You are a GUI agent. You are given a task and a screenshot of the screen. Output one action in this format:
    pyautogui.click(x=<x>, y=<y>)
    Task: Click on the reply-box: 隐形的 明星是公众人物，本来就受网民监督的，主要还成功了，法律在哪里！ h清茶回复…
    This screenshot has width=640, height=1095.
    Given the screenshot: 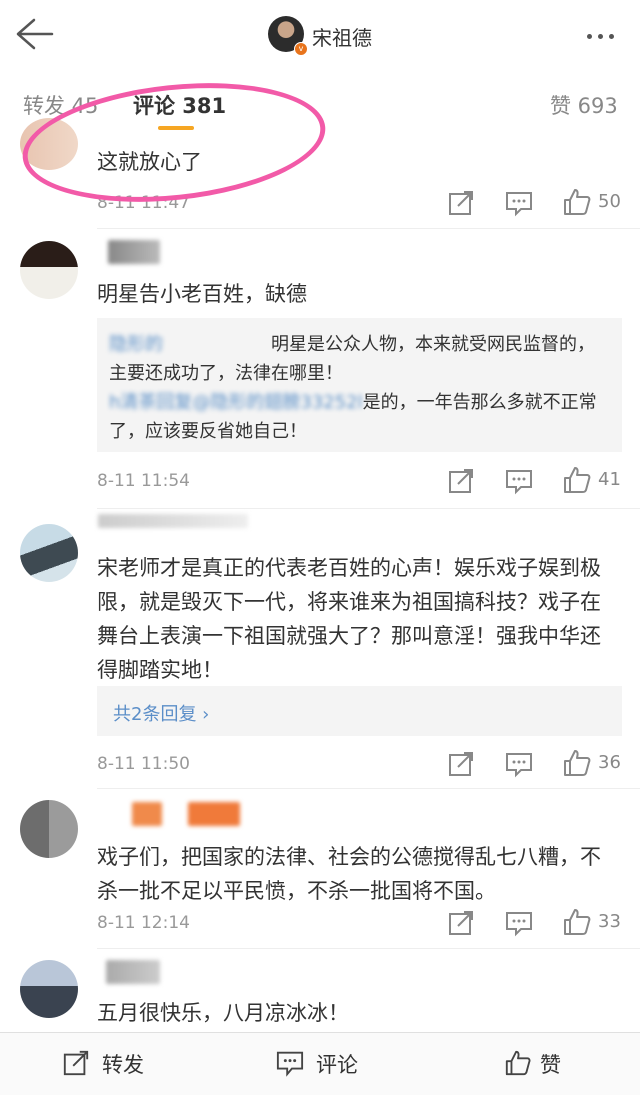 What is the action you would take?
    pyautogui.click(x=359, y=385)
    